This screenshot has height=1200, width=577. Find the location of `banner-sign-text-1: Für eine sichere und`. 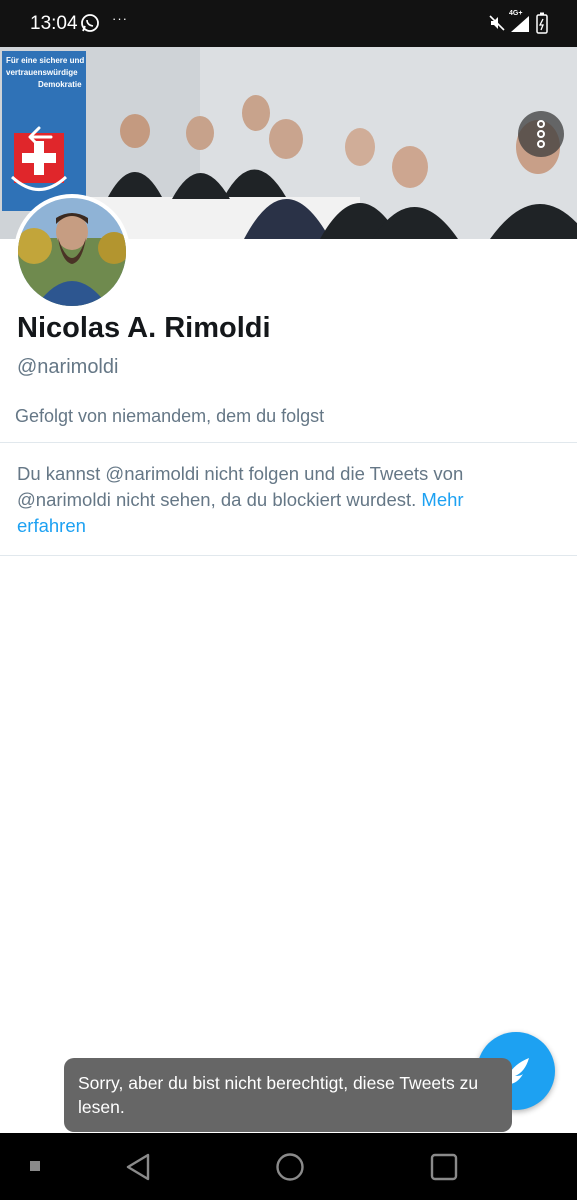

banner-sign-text-1: Für eine sichere und is located at coordinates (45, 60).